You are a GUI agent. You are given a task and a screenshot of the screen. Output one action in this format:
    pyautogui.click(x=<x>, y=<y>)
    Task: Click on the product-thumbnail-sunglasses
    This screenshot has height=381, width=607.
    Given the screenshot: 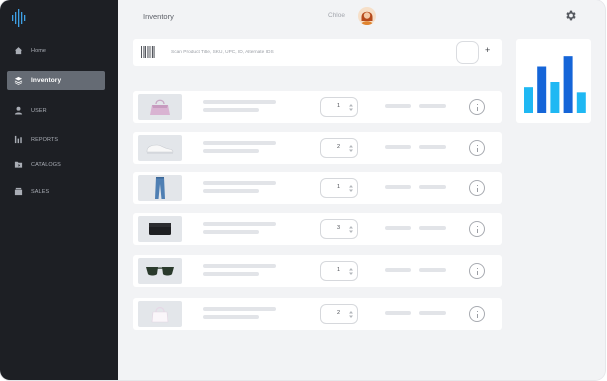 What is the action you would take?
    pyautogui.click(x=160, y=271)
    